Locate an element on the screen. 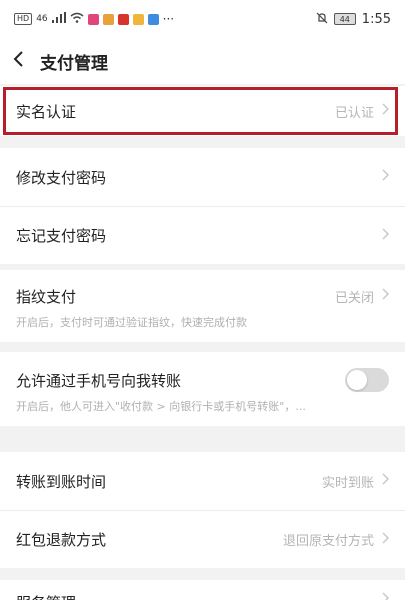  realname-row: 实名认证 已认证 is located at coordinates (202, 111).